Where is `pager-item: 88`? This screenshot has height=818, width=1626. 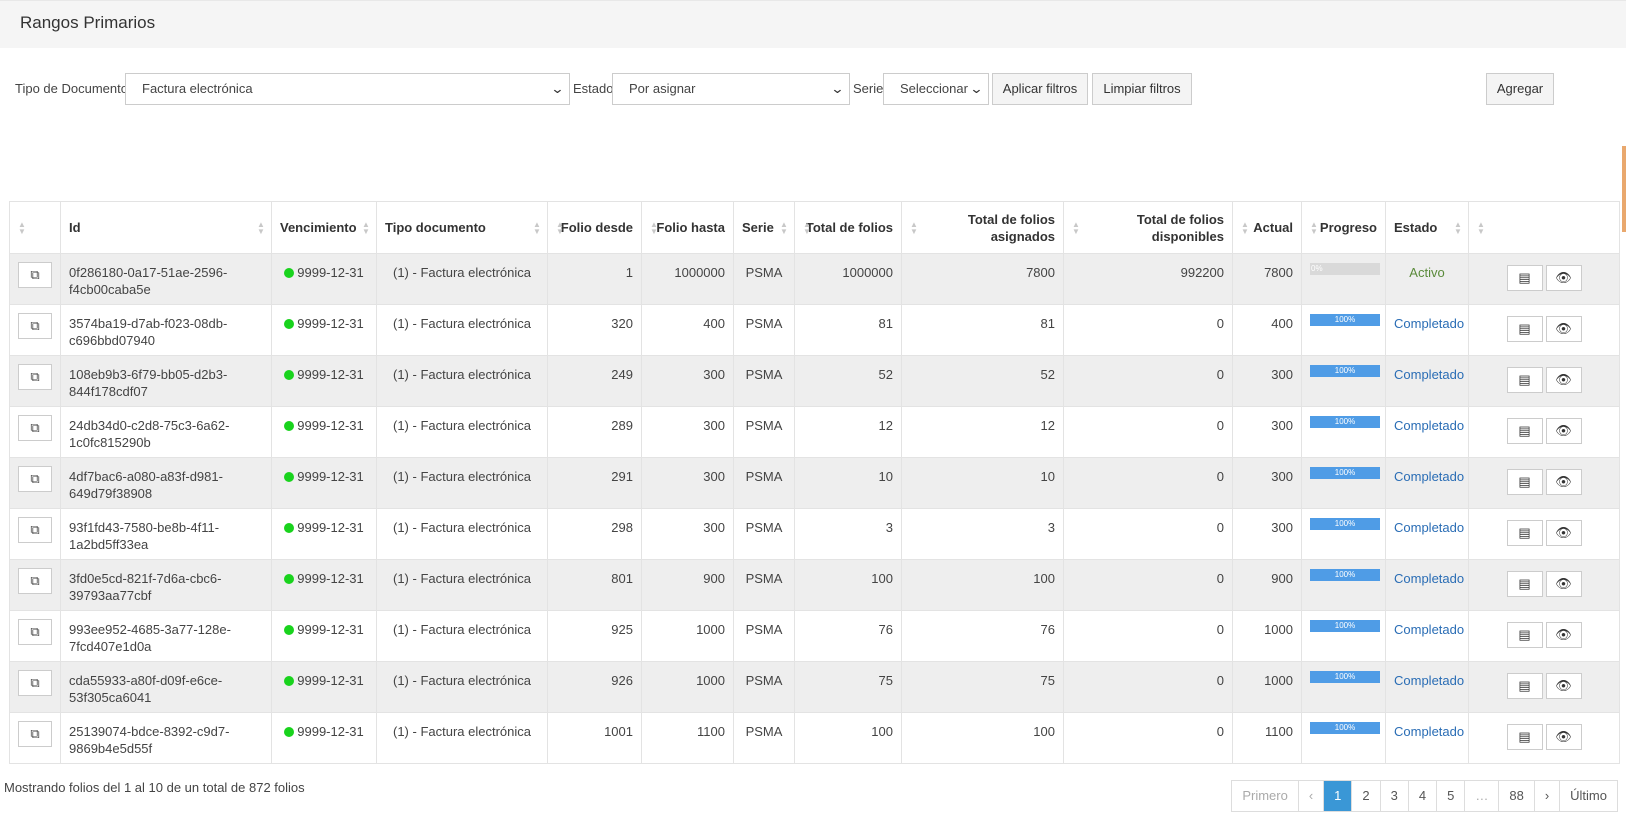
pager-item: 88 is located at coordinates (1515, 796).